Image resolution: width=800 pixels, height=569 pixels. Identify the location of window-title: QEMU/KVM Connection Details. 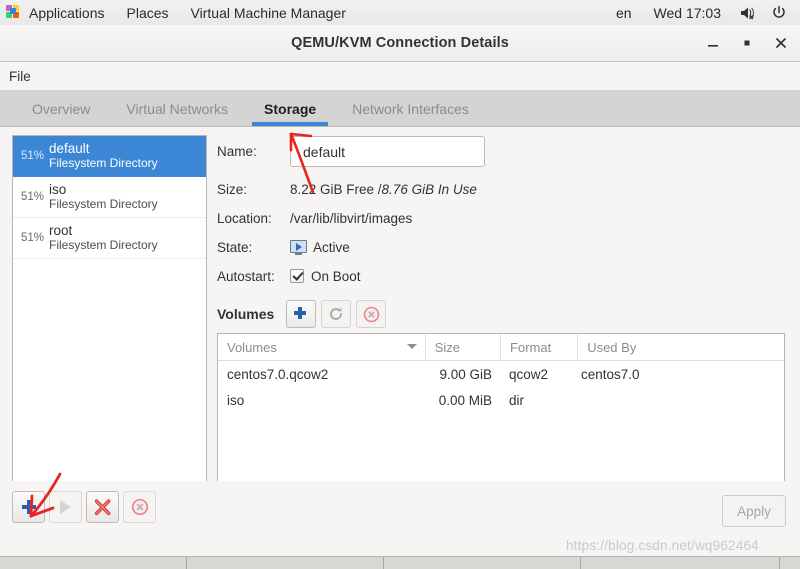
(400, 43).